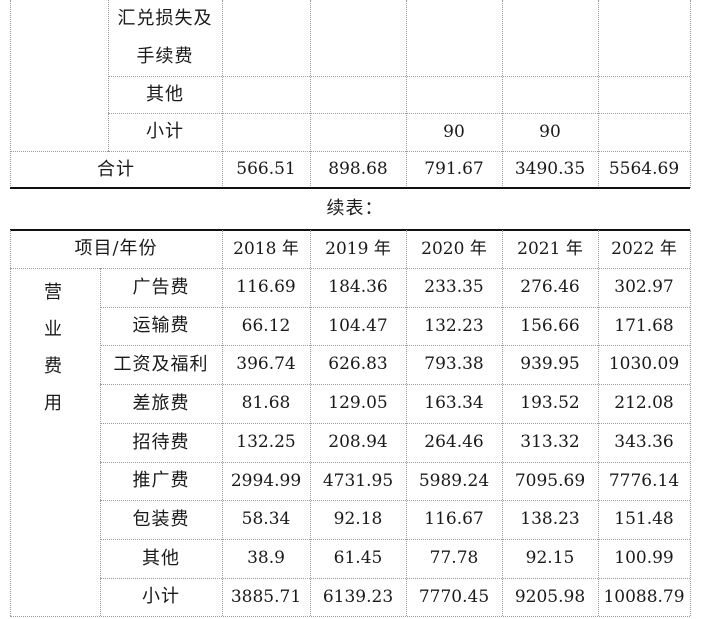 This screenshot has height=619, width=701. I want to click on value-cell: 38.9, so click(266, 558).